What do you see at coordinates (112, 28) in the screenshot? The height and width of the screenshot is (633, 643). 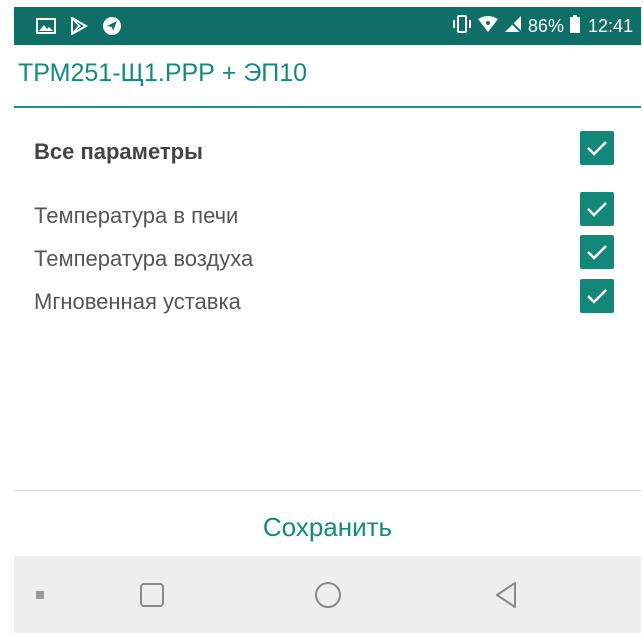 I see `navigation-icon` at bounding box center [112, 28].